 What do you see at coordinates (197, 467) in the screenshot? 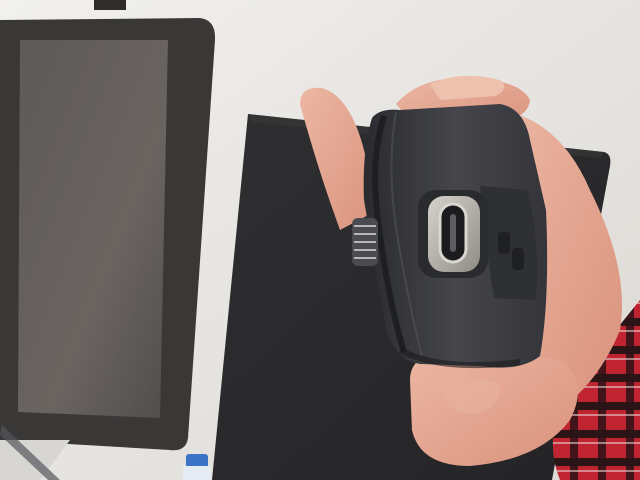
I see `bottle-cap` at bounding box center [197, 467].